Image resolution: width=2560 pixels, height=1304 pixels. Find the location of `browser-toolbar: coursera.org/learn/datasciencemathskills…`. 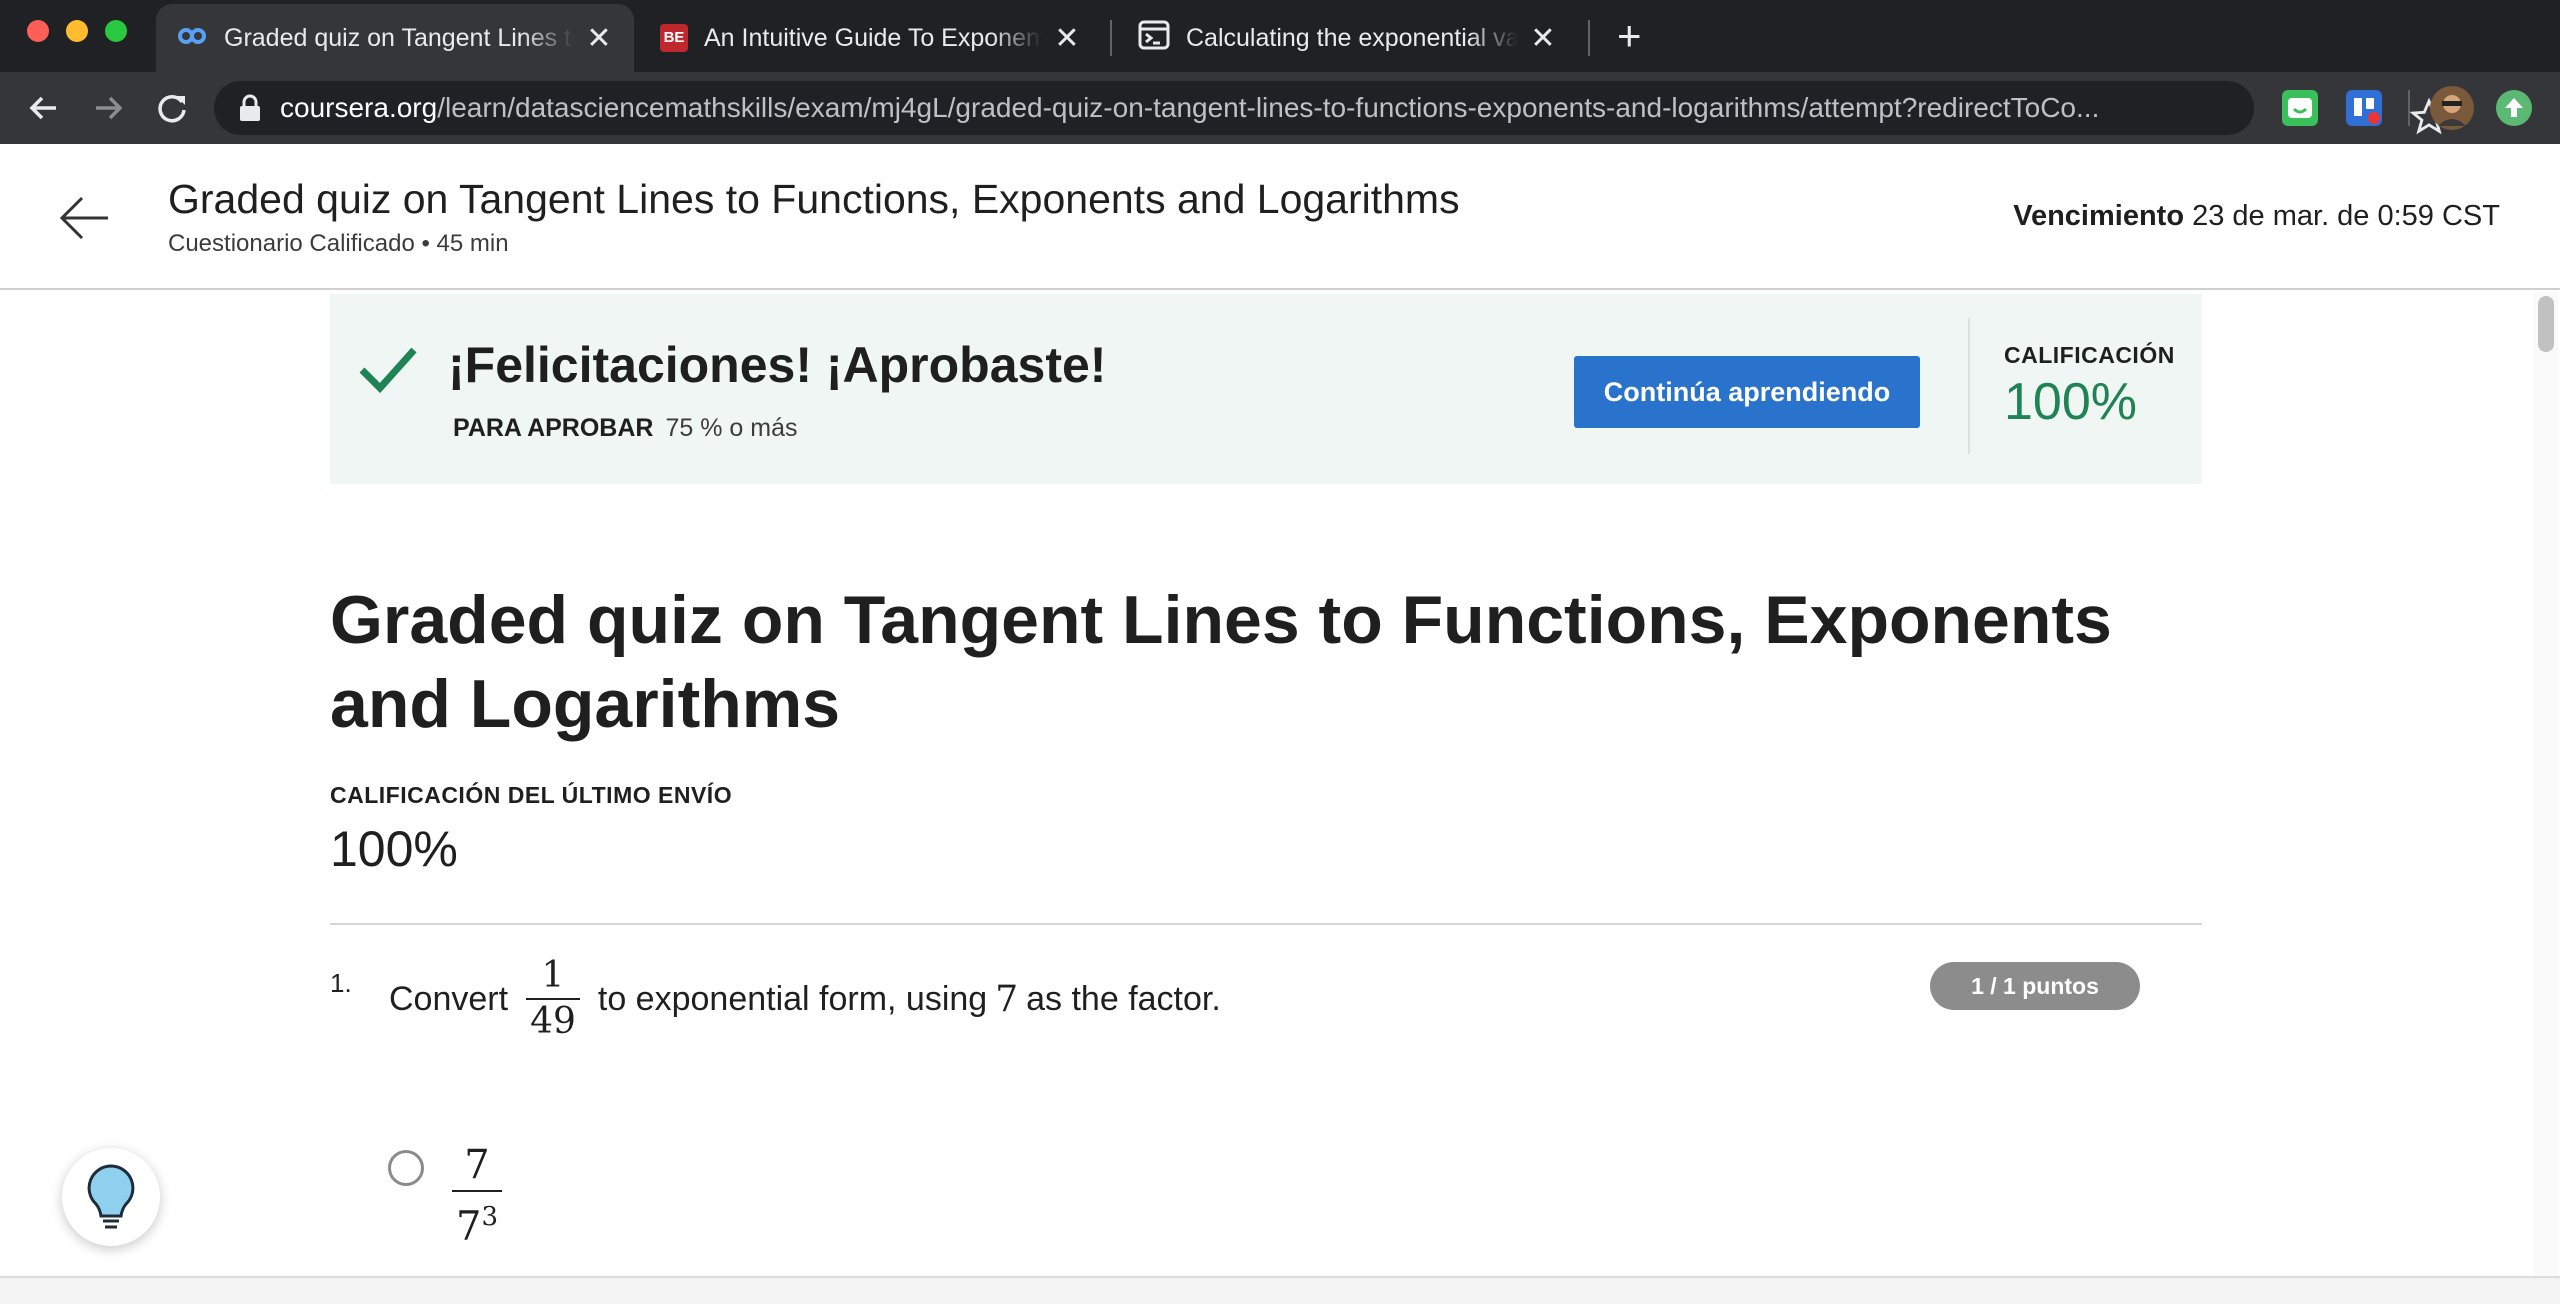

browser-toolbar: coursera.org/learn/datasciencemathskills… is located at coordinates (1280, 108).